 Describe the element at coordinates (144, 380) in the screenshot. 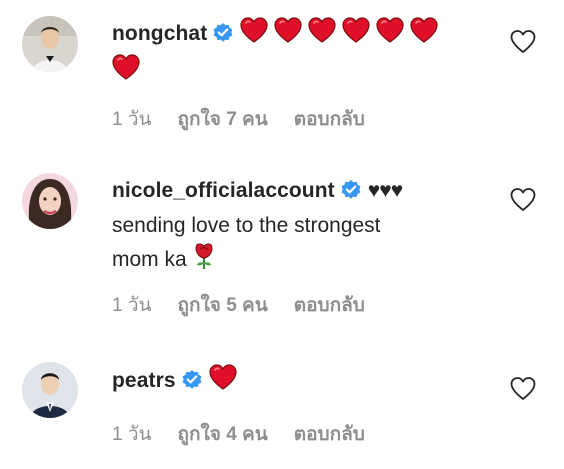

I see `username: peatrs` at that location.